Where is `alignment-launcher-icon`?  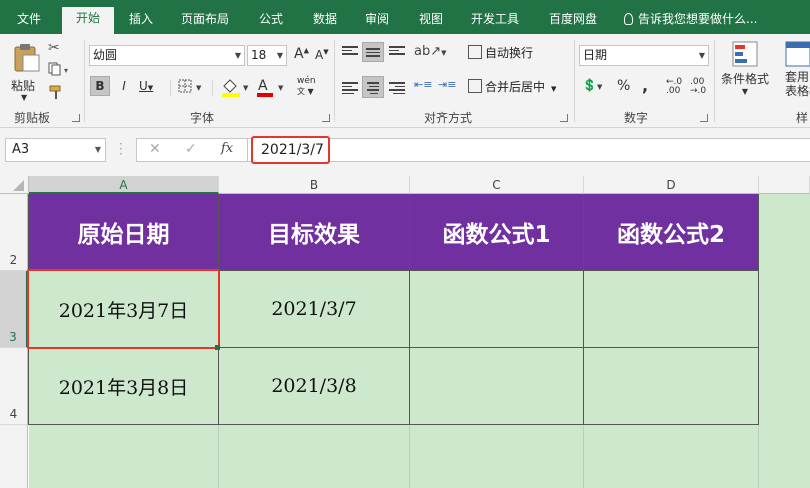
alignment-launcher-icon is located at coordinates (564, 118).